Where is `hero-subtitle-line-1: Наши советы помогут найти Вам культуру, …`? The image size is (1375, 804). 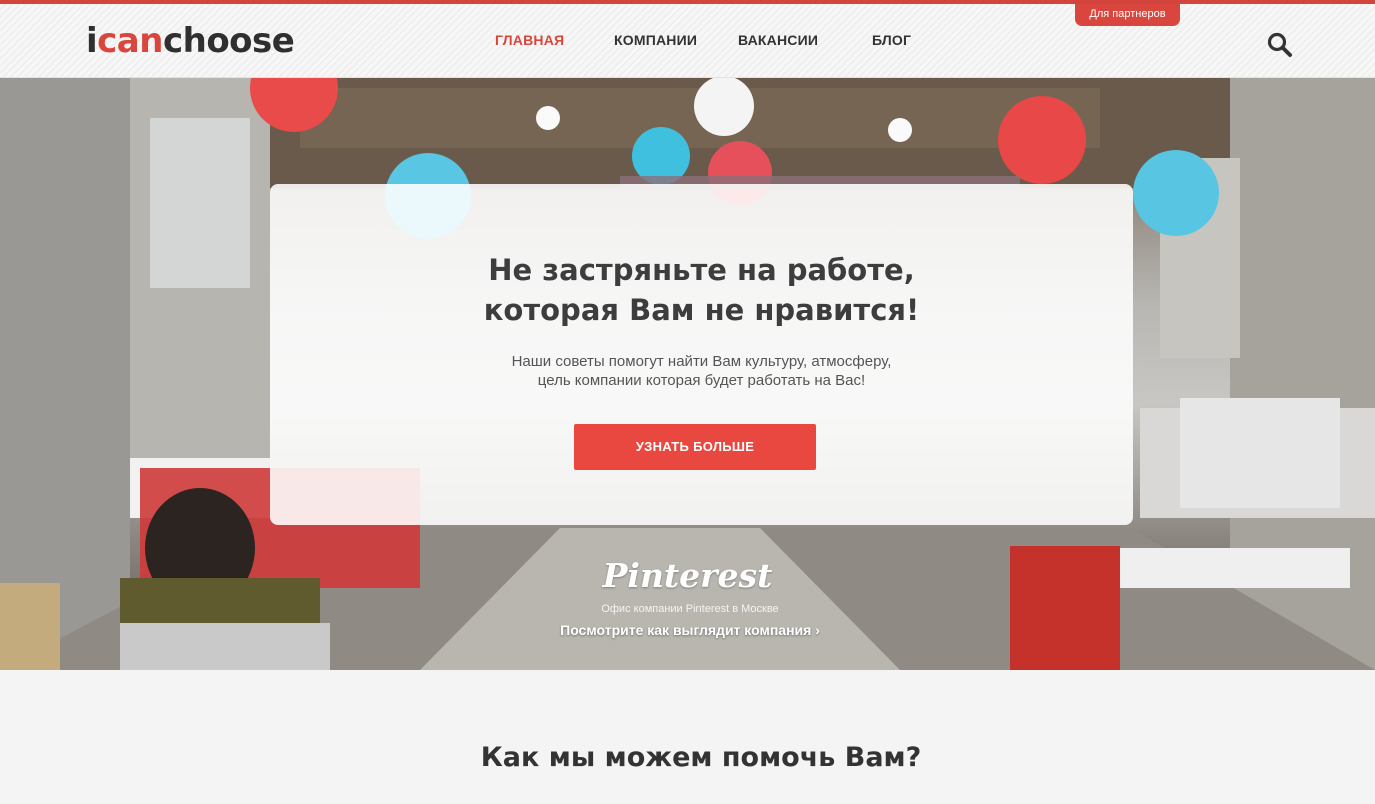
hero-subtitle-line-1: Наши советы помогут найти Вам культуру, … is located at coordinates (701, 361).